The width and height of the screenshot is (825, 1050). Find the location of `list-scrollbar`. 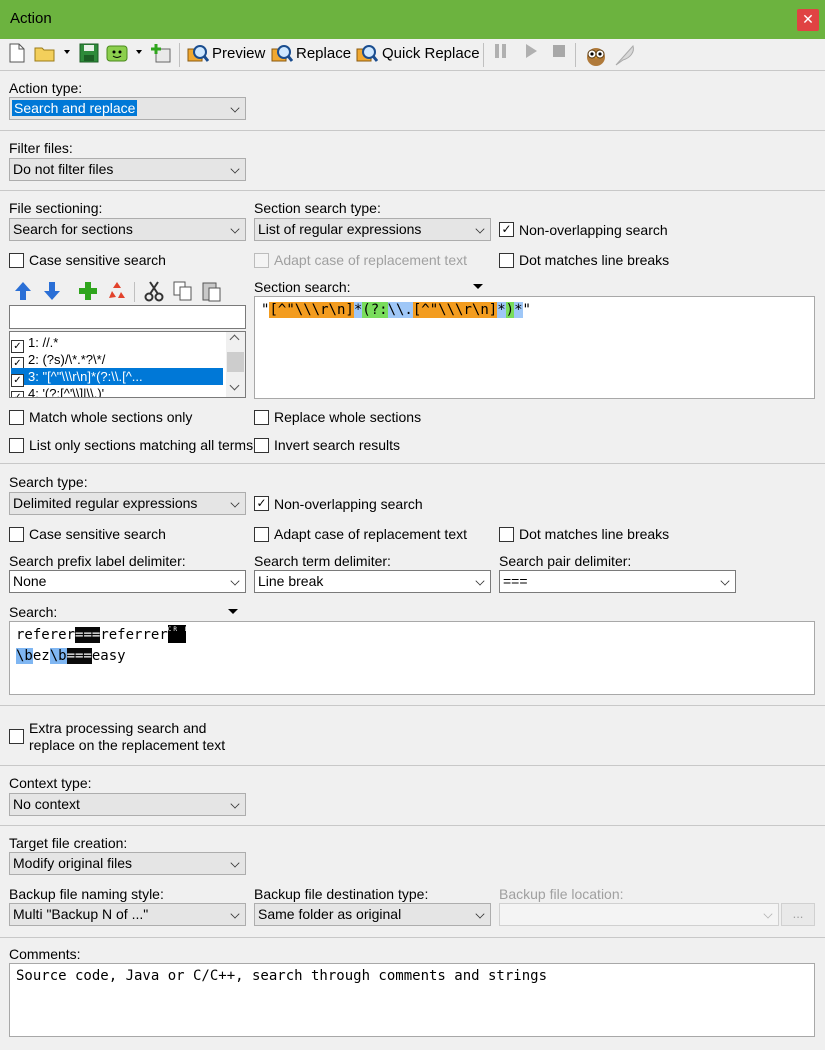

list-scrollbar is located at coordinates (235, 364).